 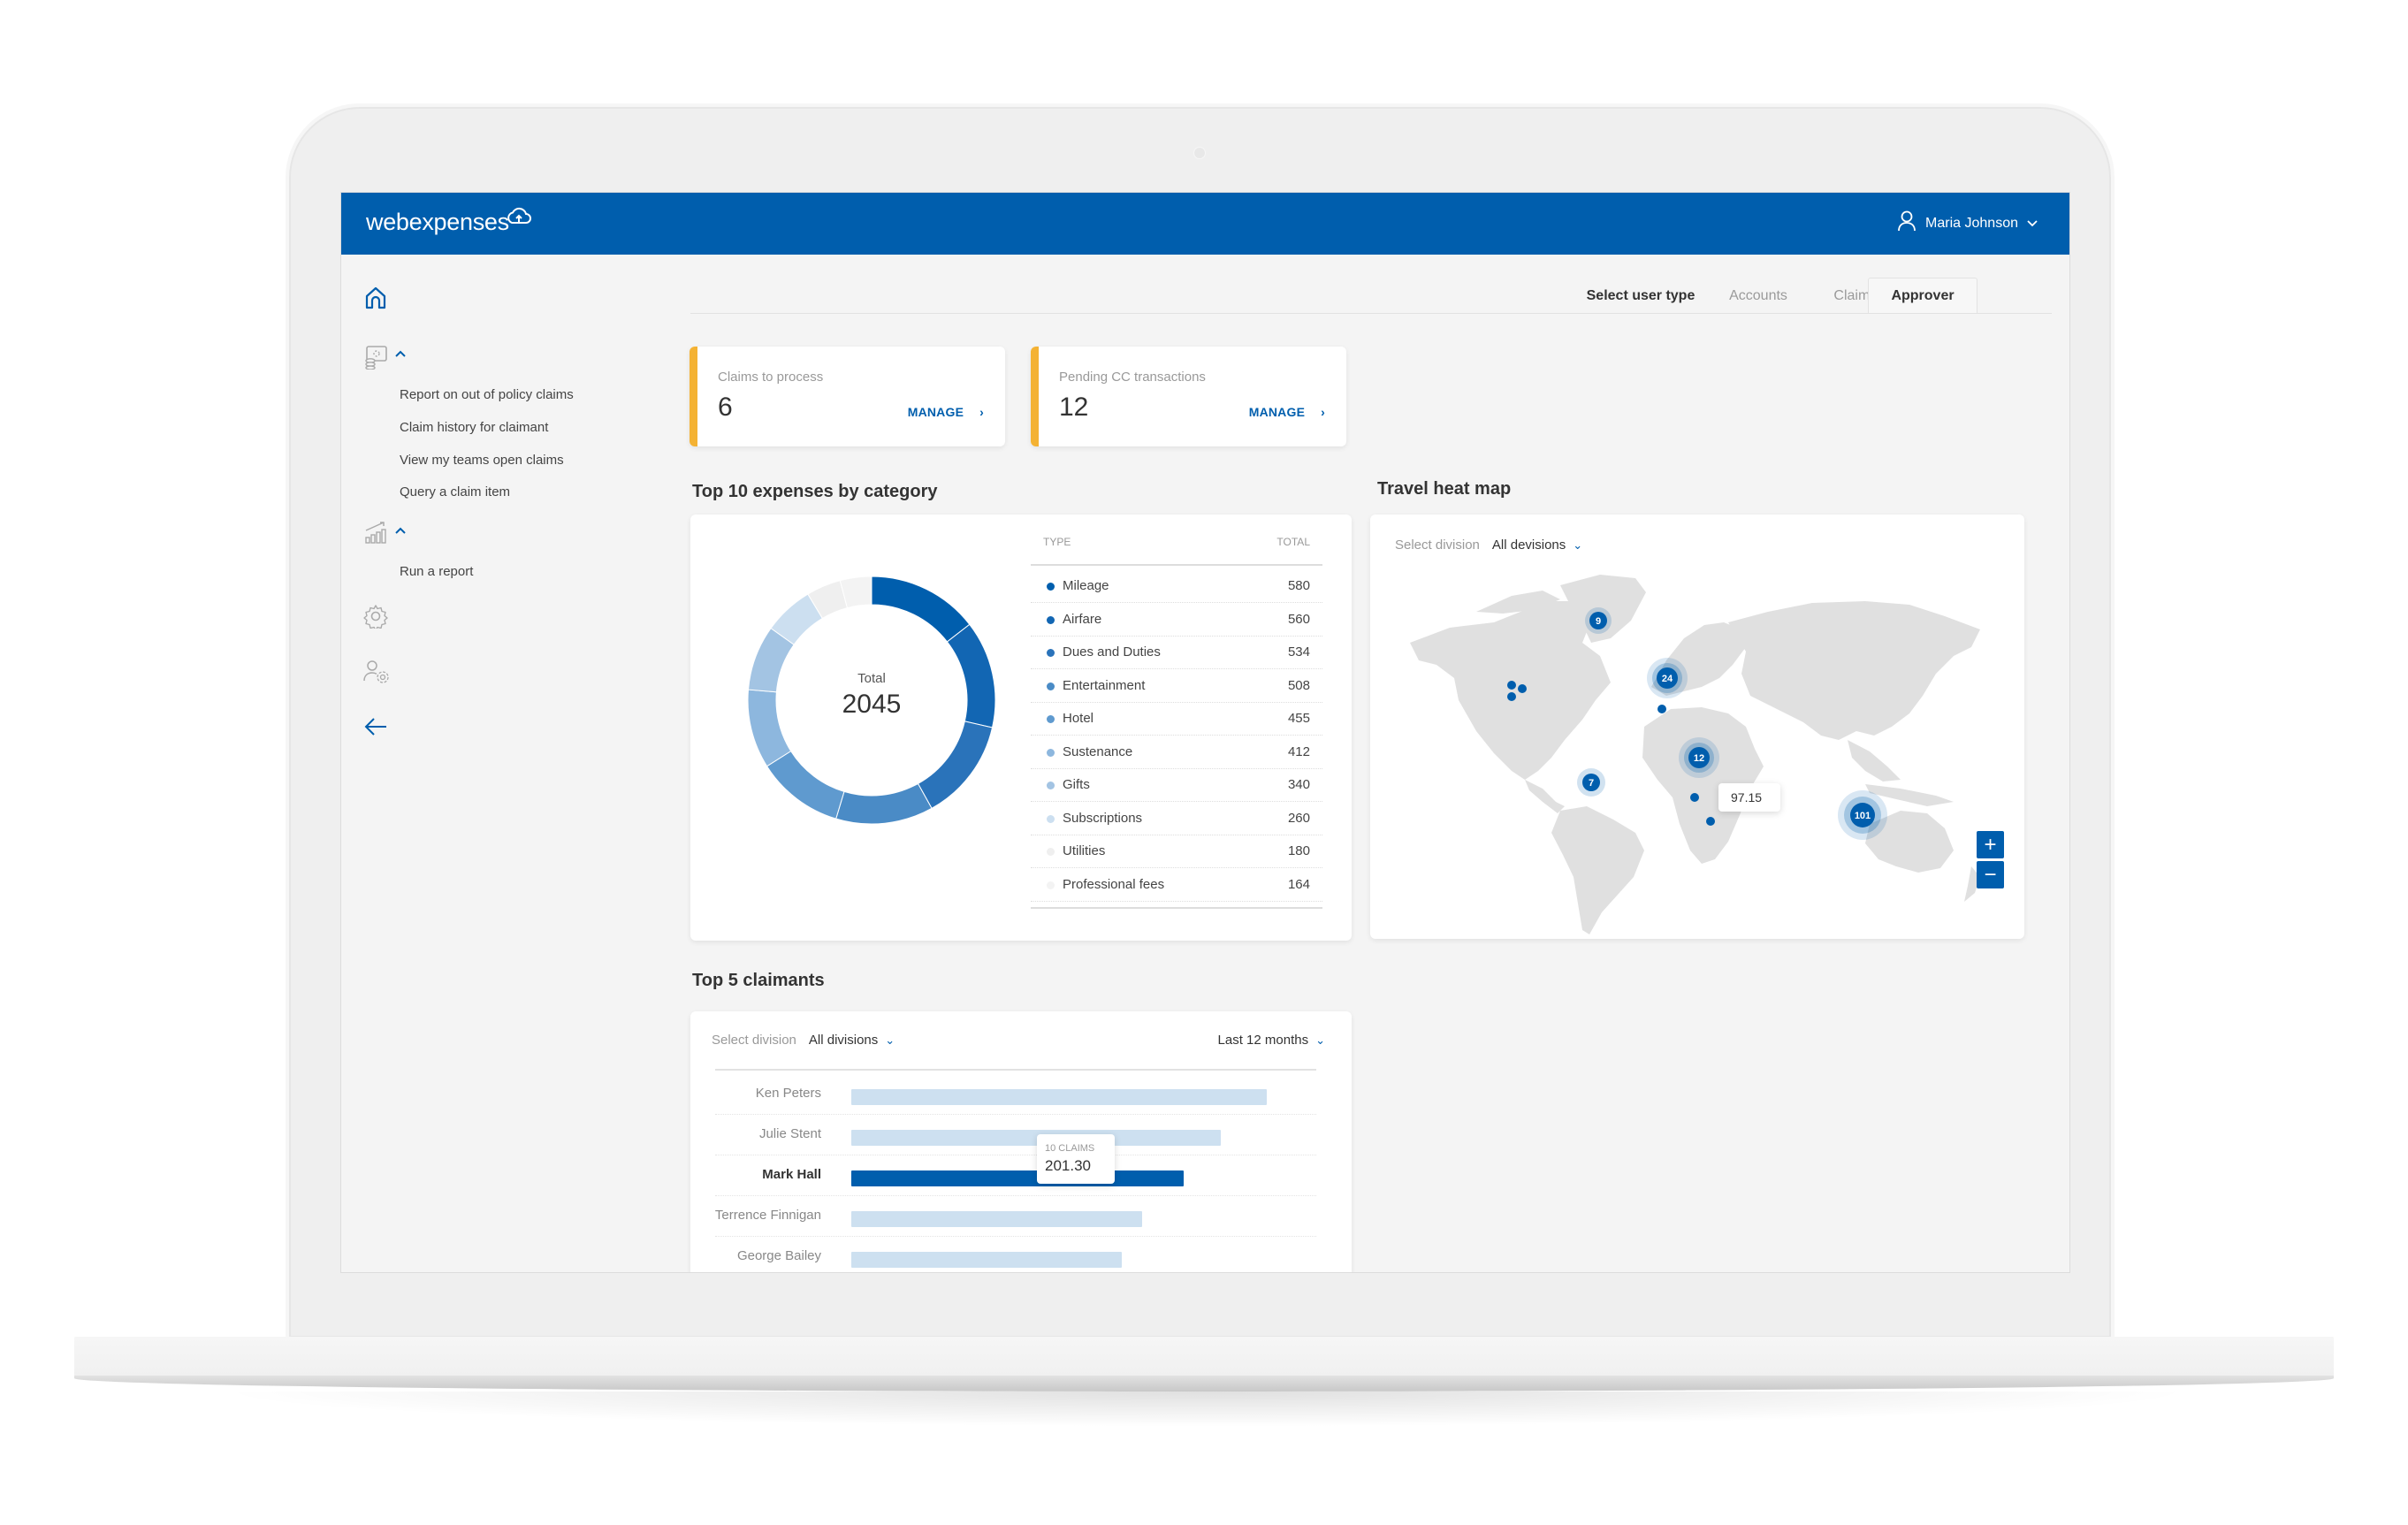 I want to click on sidebar-link-teams-open-claims: View my teams open claims, so click(x=482, y=461).